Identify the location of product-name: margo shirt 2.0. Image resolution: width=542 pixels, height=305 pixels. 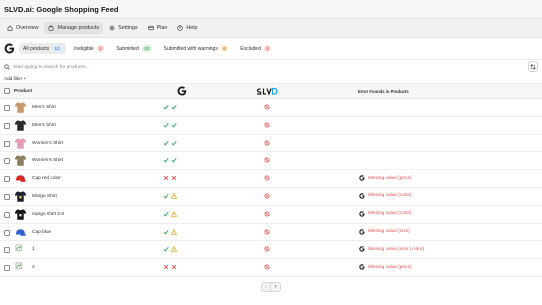
(48, 214).